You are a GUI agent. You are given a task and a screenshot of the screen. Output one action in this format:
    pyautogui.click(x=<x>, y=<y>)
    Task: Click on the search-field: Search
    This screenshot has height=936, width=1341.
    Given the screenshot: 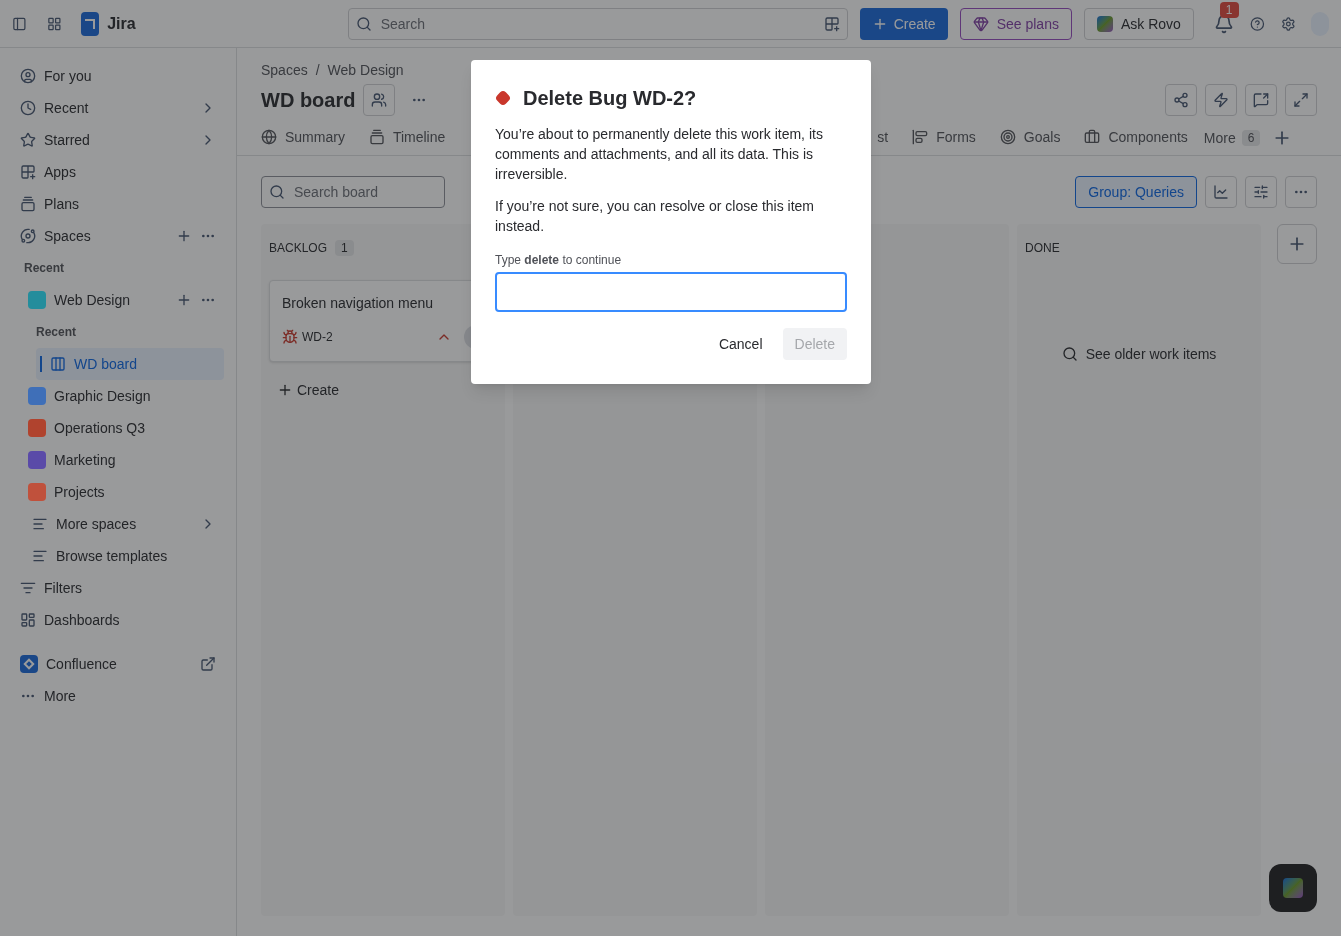 What is the action you would take?
    pyautogui.click(x=597, y=23)
    